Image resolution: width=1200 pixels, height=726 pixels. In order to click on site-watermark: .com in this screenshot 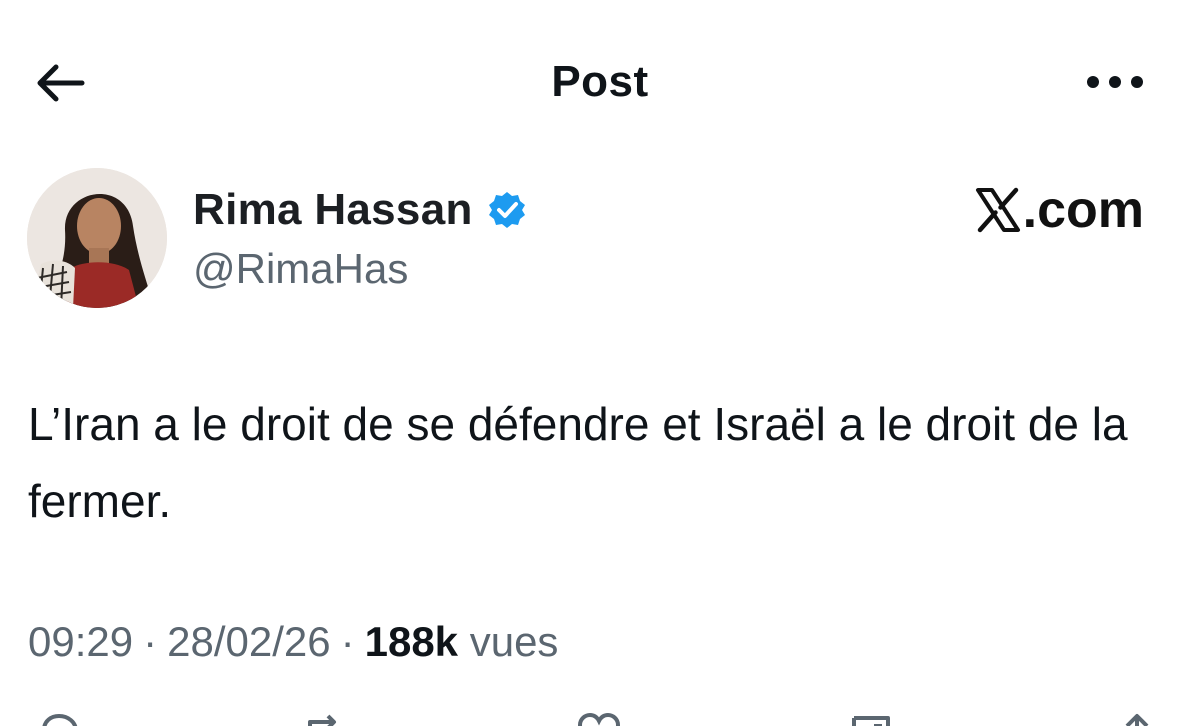, I will do `click(1059, 210)`.